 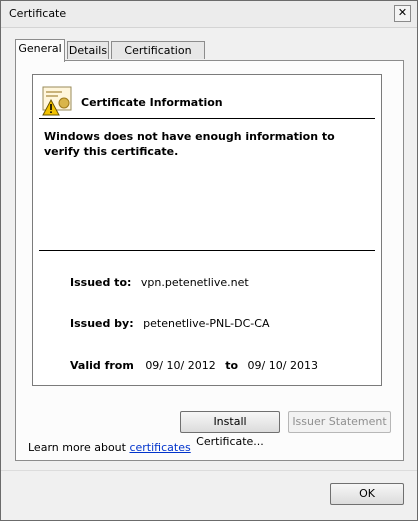 What do you see at coordinates (402, 13) in the screenshot?
I see `close-button: ✕` at bounding box center [402, 13].